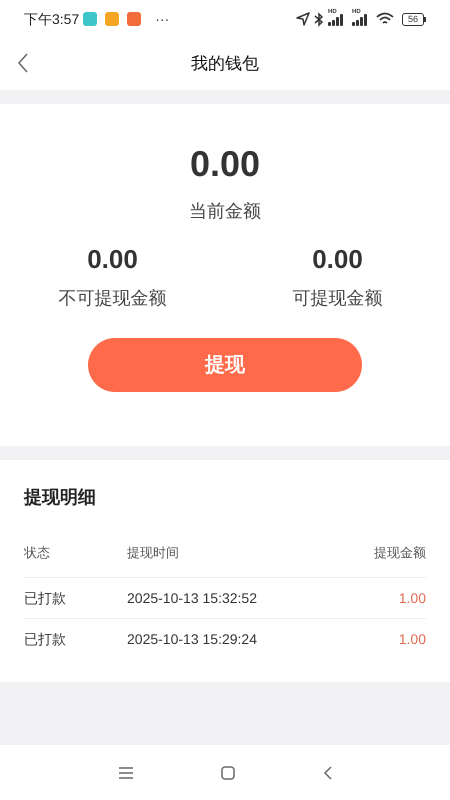  What do you see at coordinates (385, 19) in the screenshot?
I see `wifi-icon` at bounding box center [385, 19].